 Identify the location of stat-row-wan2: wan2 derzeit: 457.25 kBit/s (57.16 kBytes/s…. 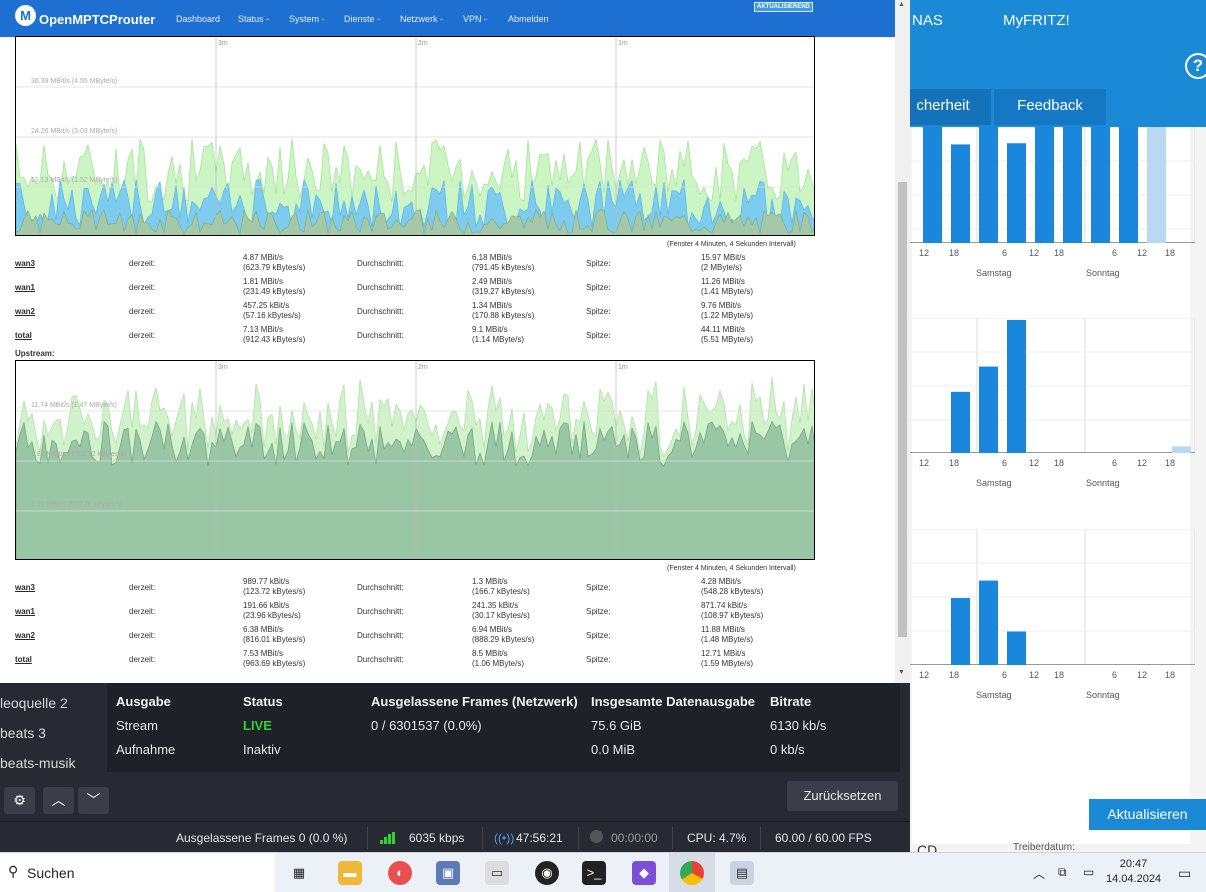
(415, 313).